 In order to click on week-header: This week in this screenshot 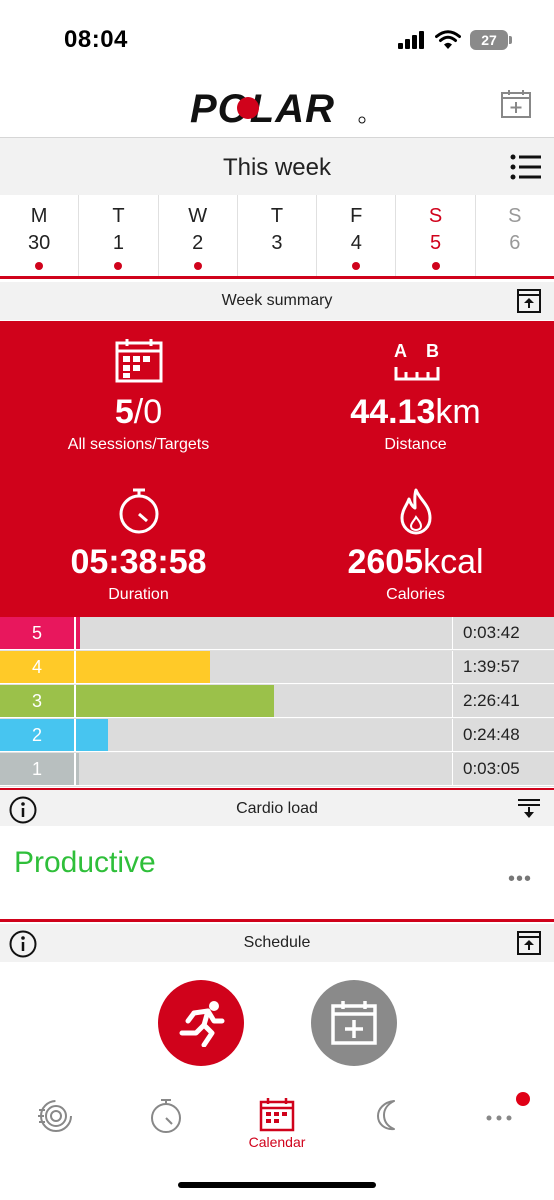, I will do `click(277, 166)`.